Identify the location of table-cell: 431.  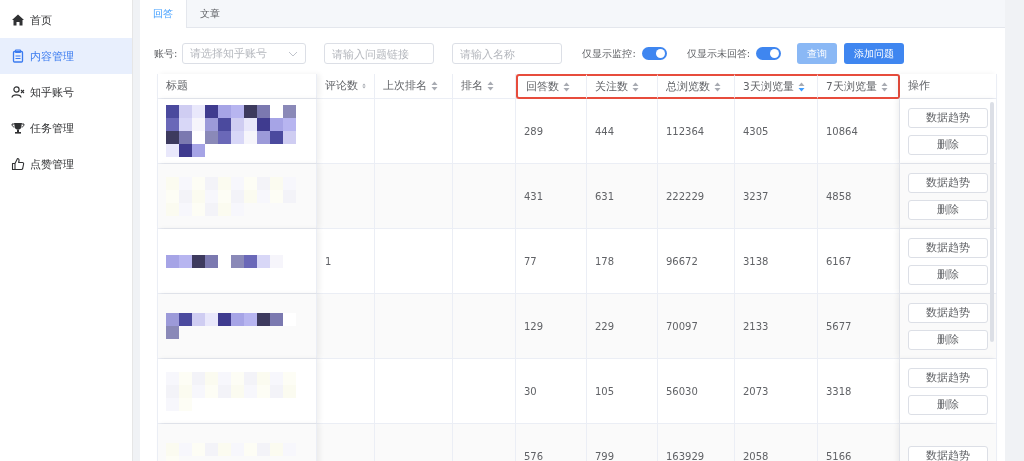
(534, 196).